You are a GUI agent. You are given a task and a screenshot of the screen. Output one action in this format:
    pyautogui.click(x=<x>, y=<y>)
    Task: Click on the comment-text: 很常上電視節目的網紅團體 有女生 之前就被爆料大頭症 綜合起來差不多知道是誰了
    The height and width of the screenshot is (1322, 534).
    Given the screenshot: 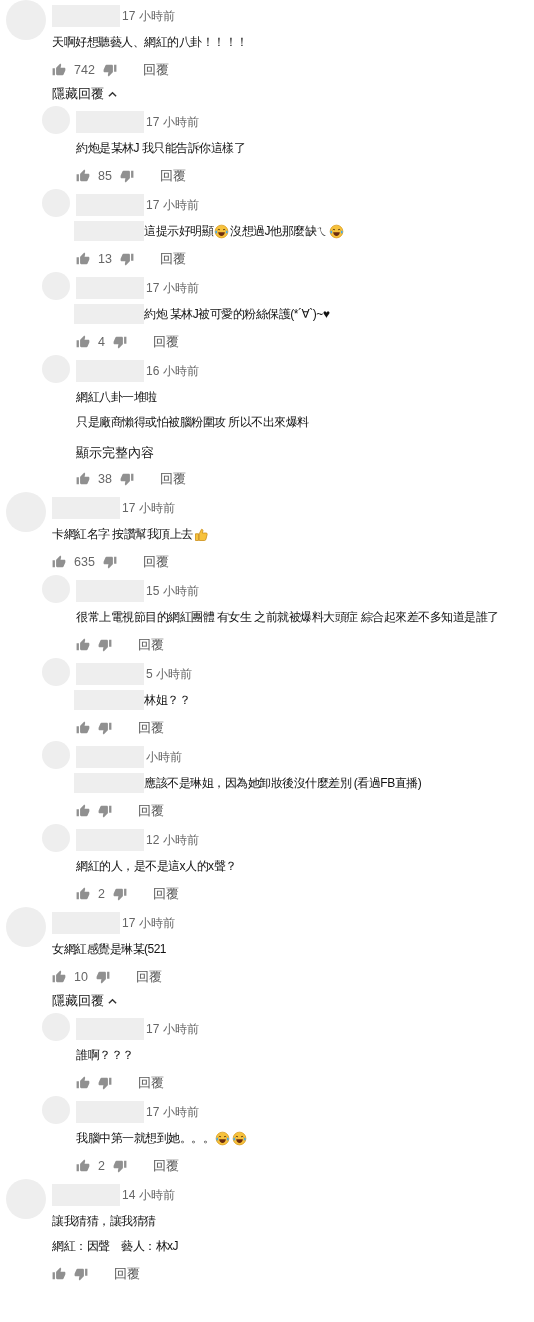 What is the action you would take?
    pyautogui.click(x=287, y=617)
    